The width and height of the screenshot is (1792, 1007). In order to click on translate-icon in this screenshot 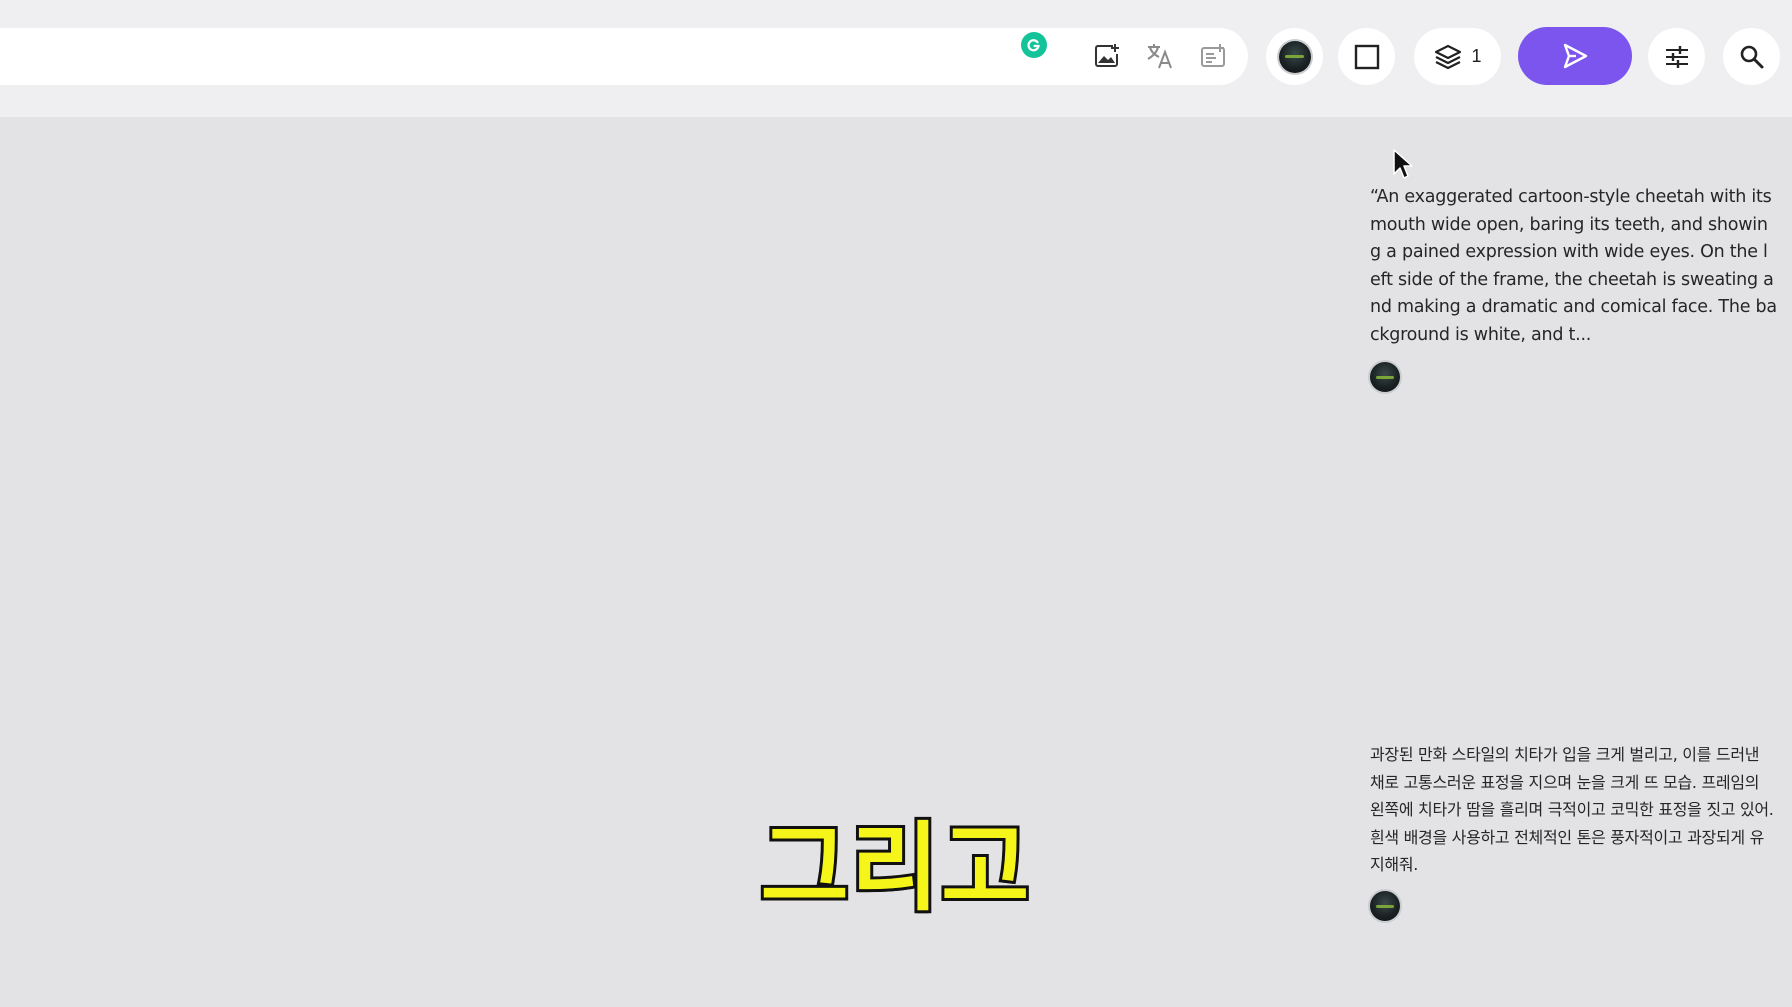, I will do `click(1160, 56)`.